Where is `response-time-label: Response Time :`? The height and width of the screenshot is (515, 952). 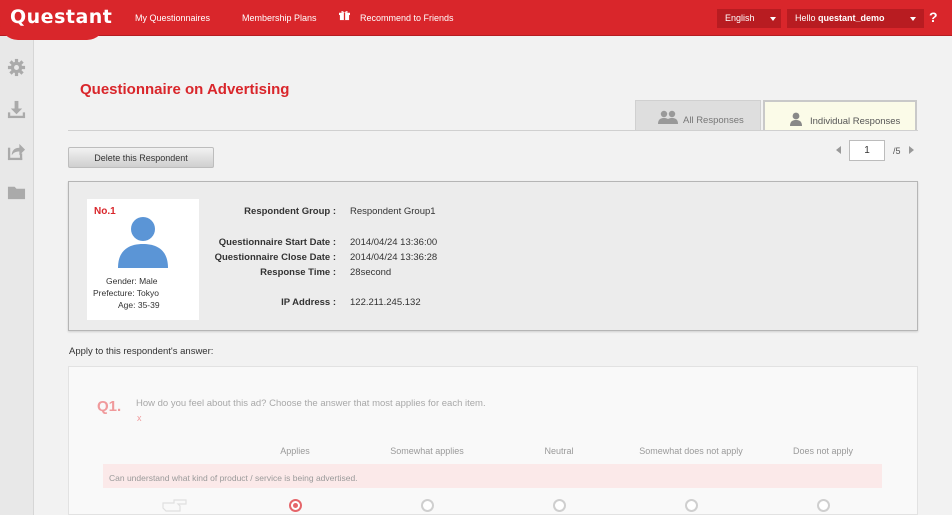 response-time-label: Response Time : is located at coordinates (298, 272).